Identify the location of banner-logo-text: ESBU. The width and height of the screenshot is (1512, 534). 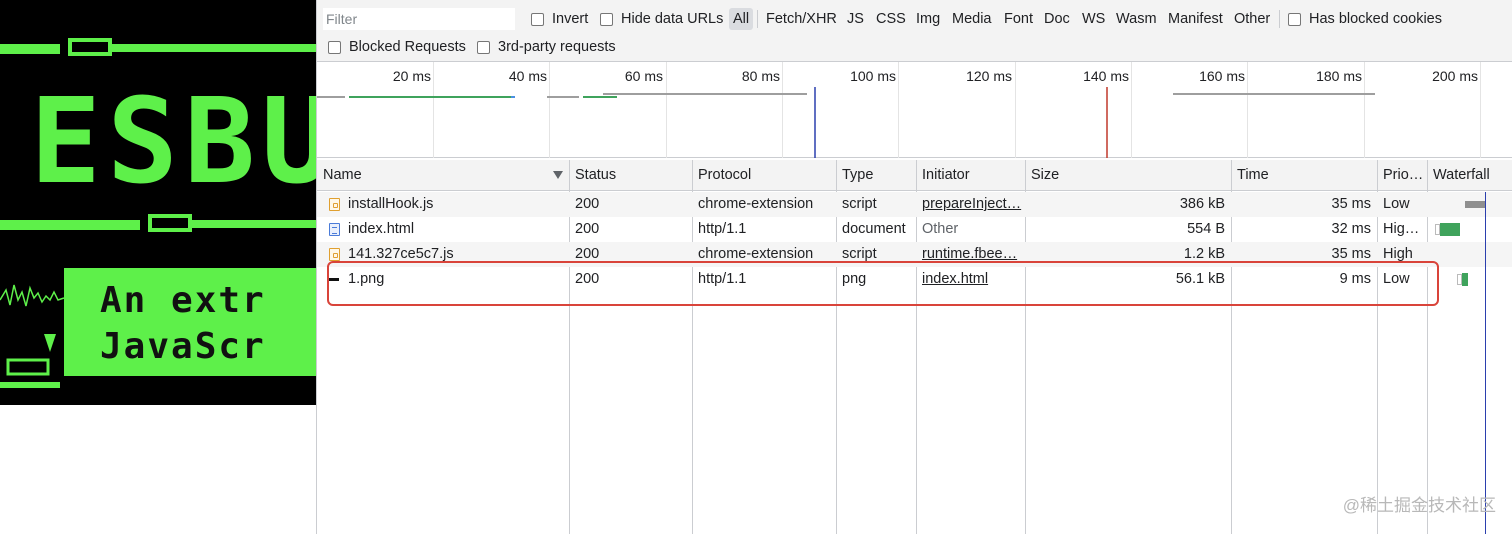
(173, 141).